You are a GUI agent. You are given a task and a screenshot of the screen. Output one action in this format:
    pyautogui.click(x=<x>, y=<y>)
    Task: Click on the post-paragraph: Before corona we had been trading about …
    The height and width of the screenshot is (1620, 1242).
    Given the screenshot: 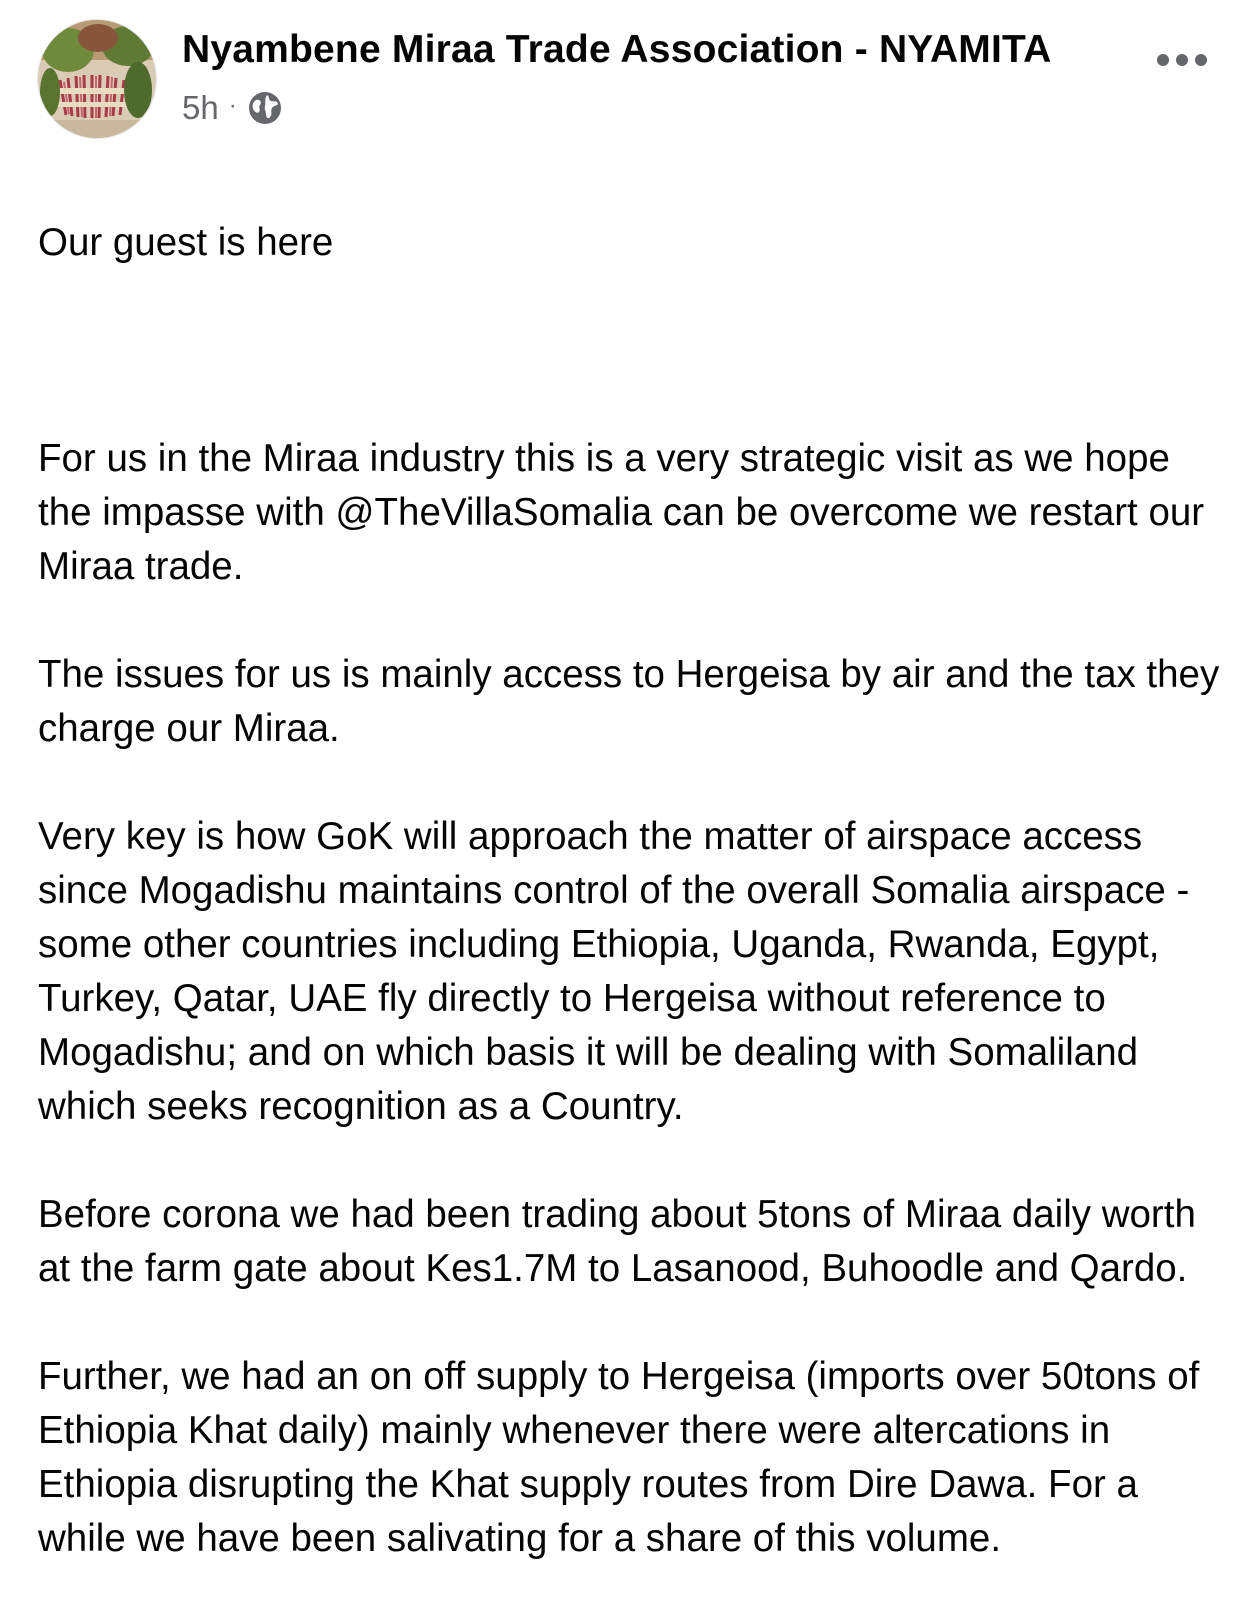 What is the action you would take?
    pyautogui.click(x=617, y=1241)
    